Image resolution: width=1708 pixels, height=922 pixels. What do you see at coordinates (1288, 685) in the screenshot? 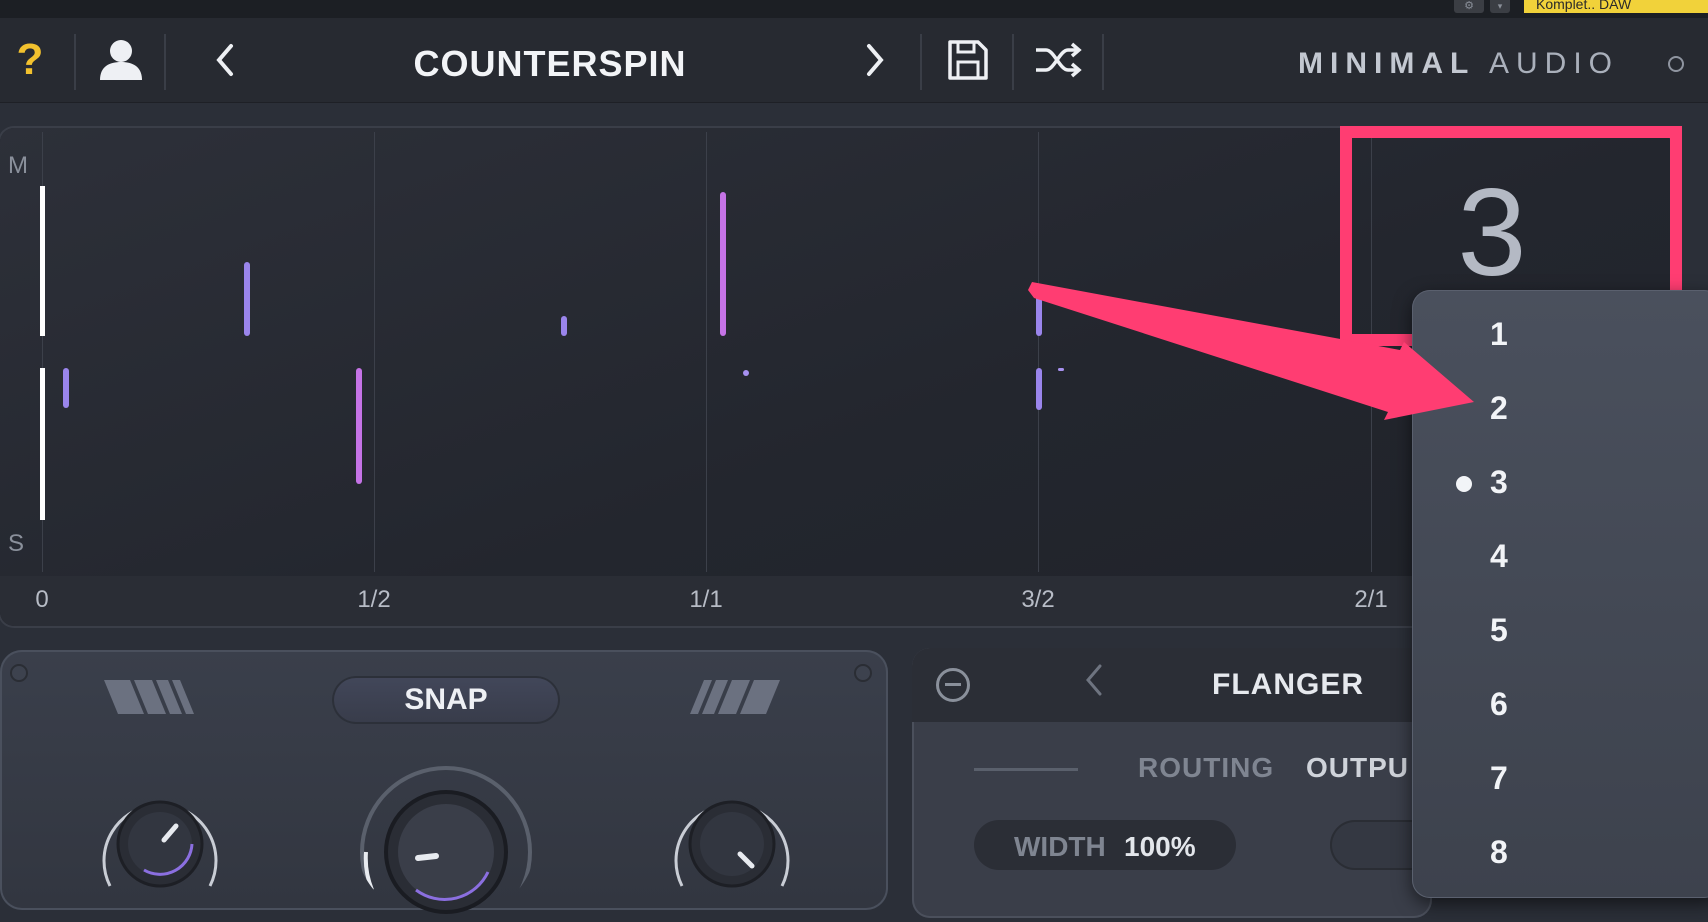
I see `effect-name: FLANGER` at bounding box center [1288, 685].